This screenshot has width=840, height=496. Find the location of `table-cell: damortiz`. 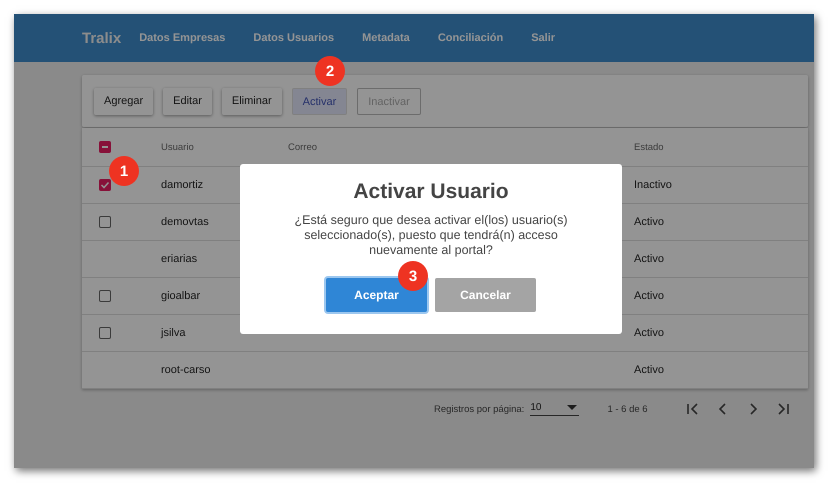

table-cell: damortiz is located at coordinates (182, 185).